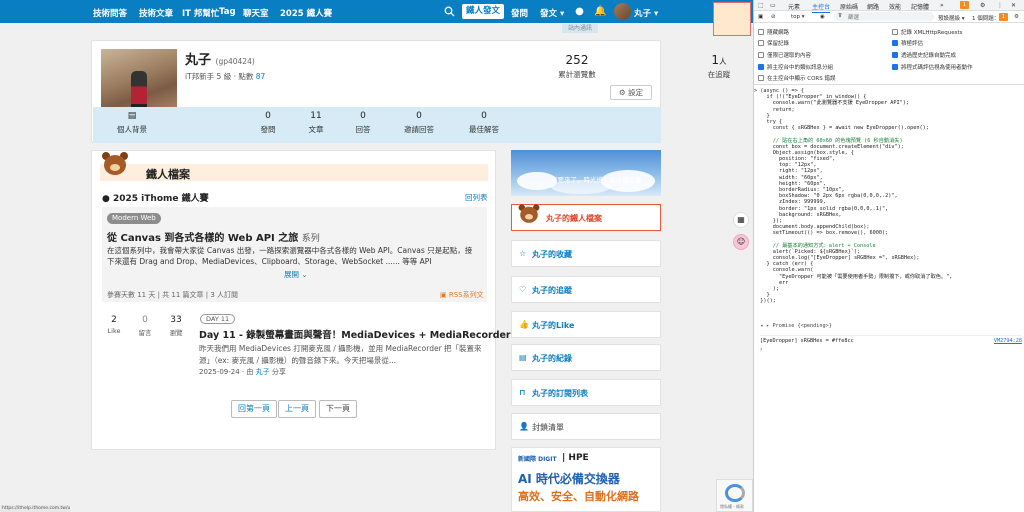 The height and width of the screenshot is (512, 1024). What do you see at coordinates (761, 5) in the screenshot?
I see `inspect-icon: ⬚` at bounding box center [761, 5].